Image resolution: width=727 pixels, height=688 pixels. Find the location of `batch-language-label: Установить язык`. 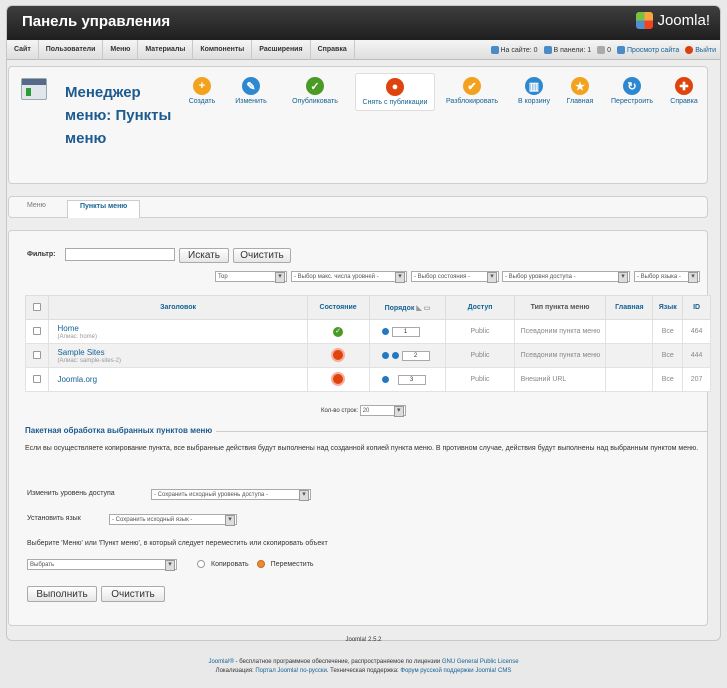

batch-language-label: Установить язык is located at coordinates (54, 518).